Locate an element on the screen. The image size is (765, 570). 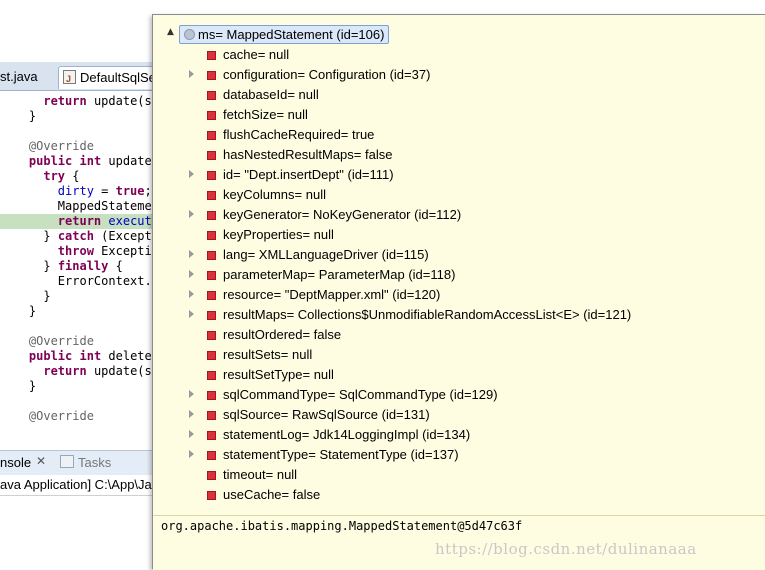
variable-row: sqlSource= RawSqlSource (id=131) is located at coordinates (453, 415).